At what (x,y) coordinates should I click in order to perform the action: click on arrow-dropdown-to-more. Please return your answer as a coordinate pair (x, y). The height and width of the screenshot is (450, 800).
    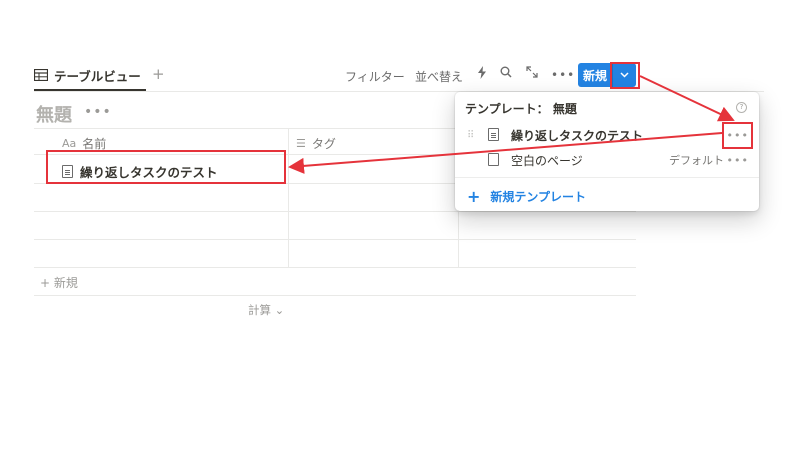
    Looking at the image, I should click on (687, 98).